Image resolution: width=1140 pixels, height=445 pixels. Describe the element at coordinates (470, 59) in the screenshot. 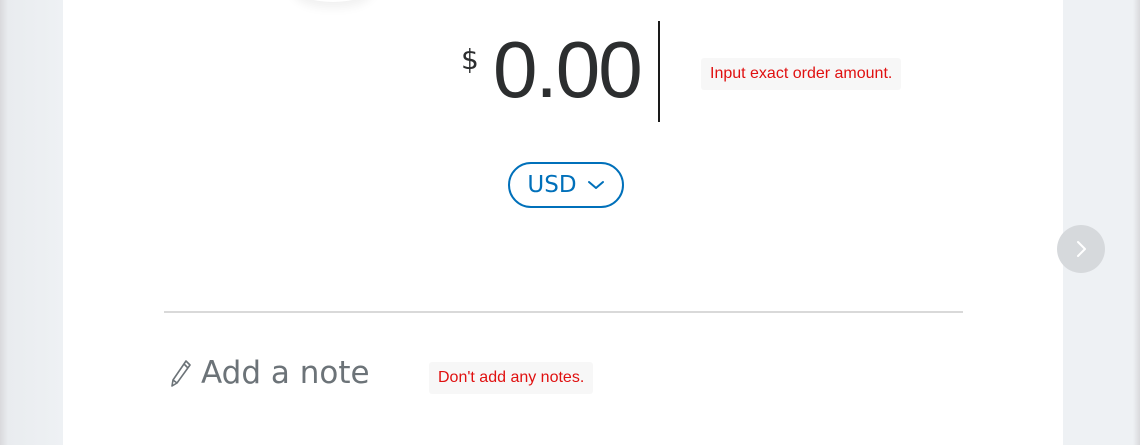

I see `currency-symbol: $` at that location.